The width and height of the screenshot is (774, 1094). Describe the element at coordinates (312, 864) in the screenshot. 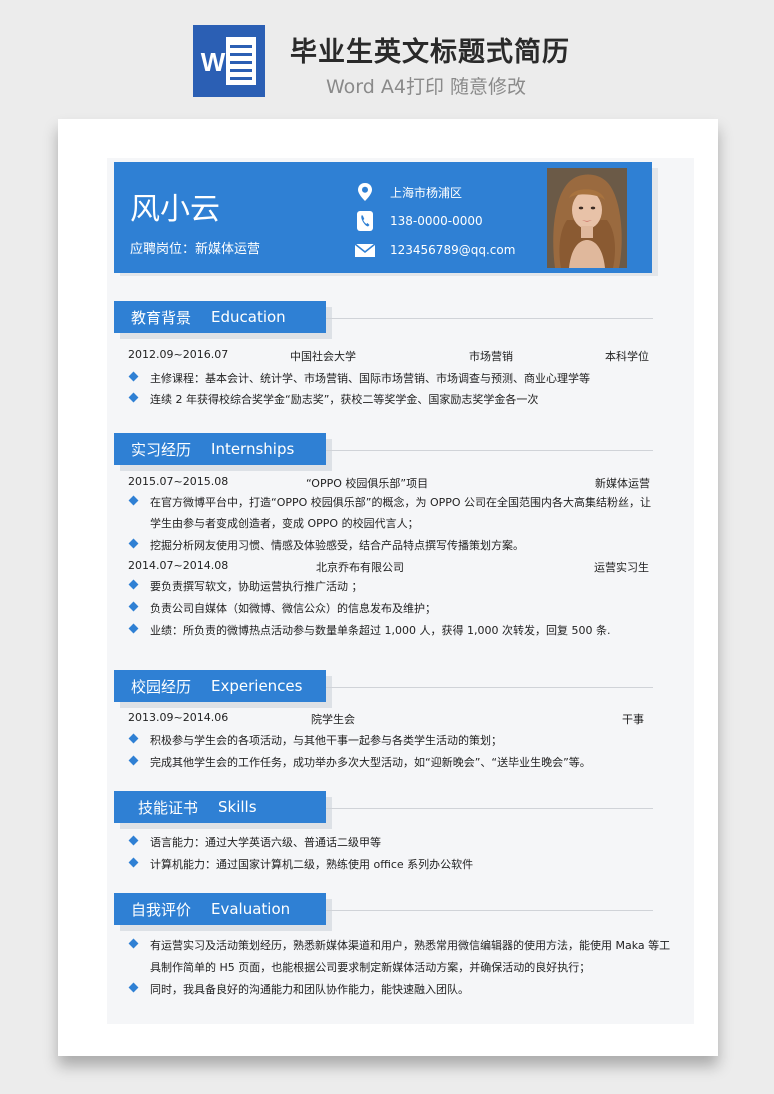

I see `skills-bullet: 计算机能力：通过国家计算机二级，熟练使用 office 系列办公软件` at that location.